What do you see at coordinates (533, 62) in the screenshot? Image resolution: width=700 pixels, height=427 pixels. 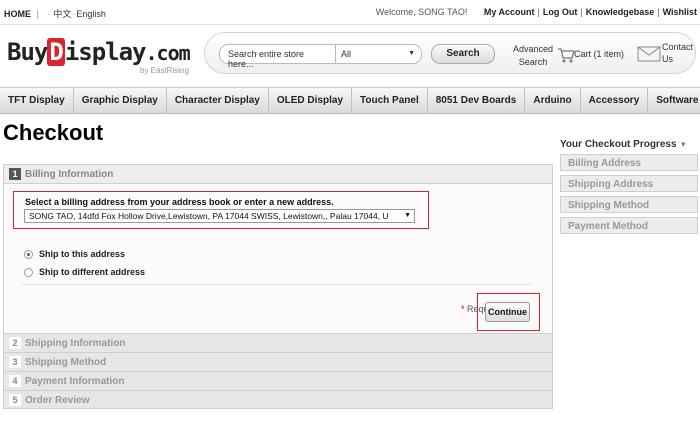 I see `advanced-search-label: Search` at bounding box center [533, 62].